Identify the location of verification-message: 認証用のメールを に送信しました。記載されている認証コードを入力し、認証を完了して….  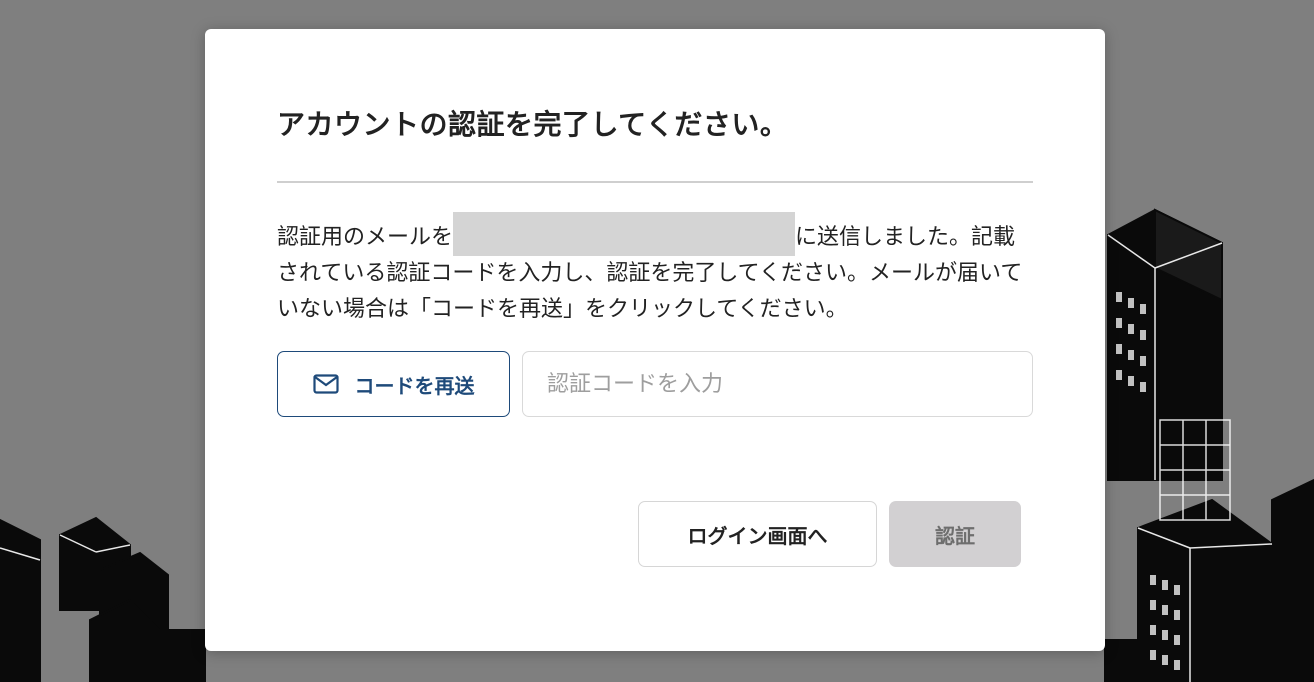
(657, 270).